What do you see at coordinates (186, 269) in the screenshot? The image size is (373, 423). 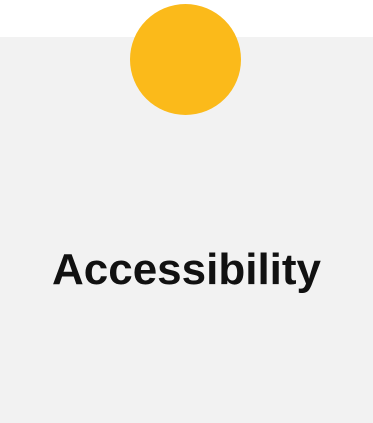 I see `card-title: Accessibility` at bounding box center [186, 269].